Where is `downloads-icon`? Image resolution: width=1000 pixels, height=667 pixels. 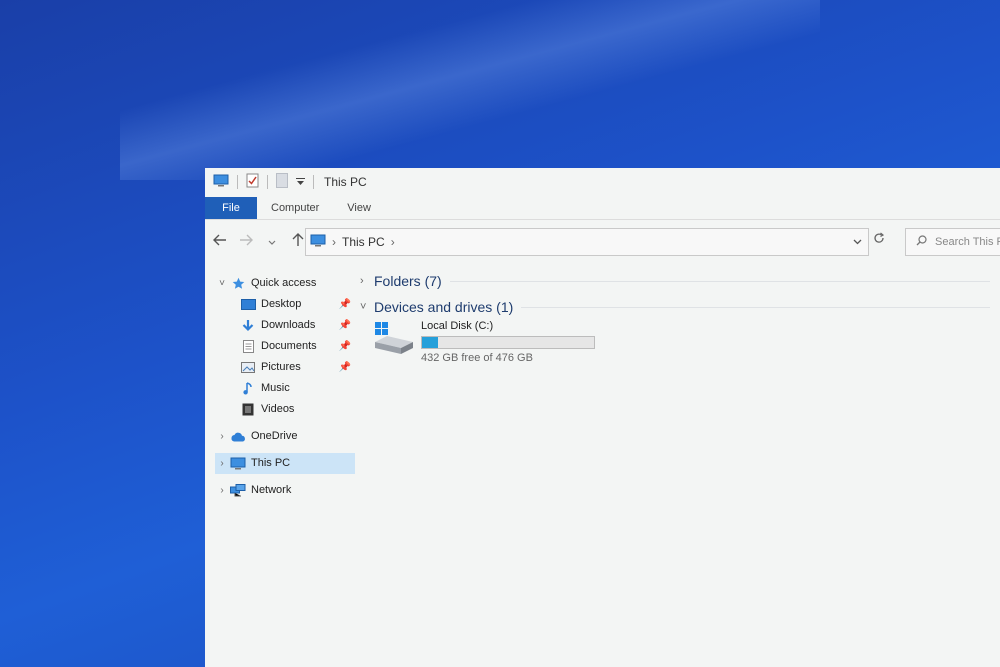 downloads-icon is located at coordinates (248, 325).